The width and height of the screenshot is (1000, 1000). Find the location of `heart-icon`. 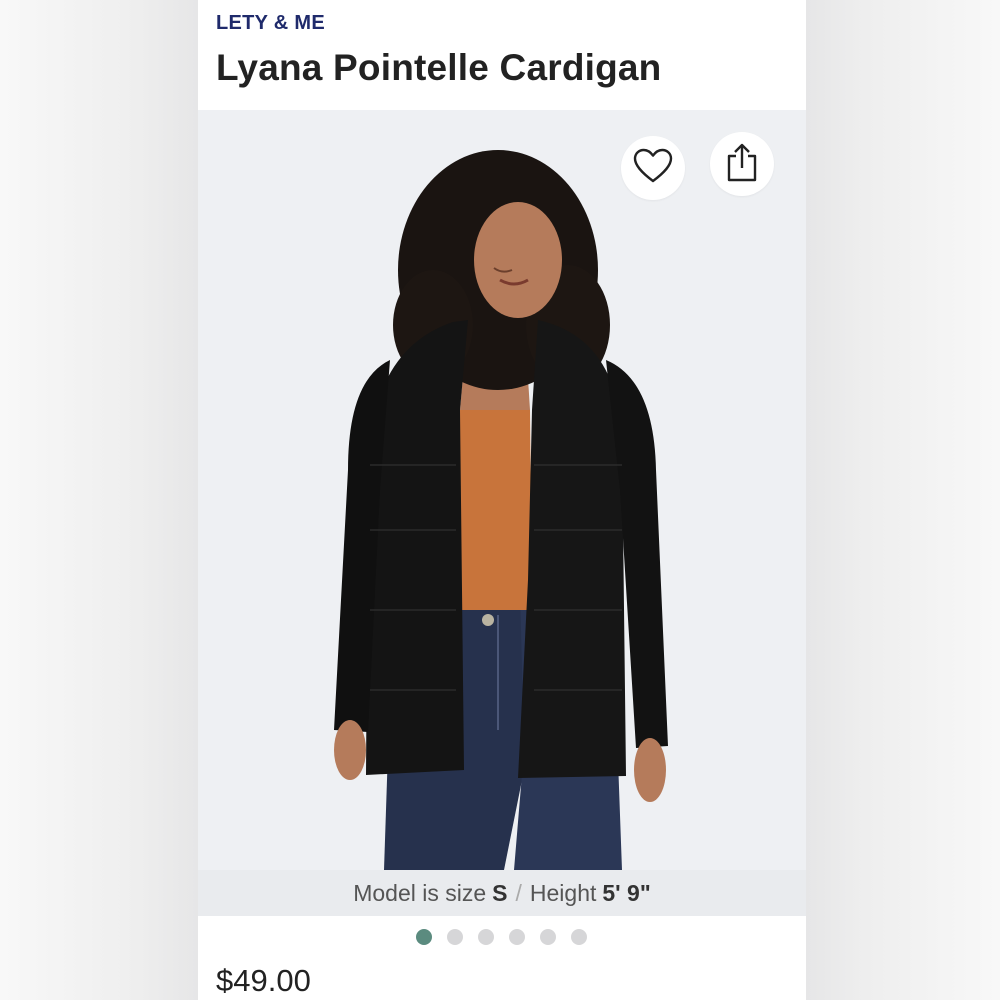

heart-icon is located at coordinates (653, 168).